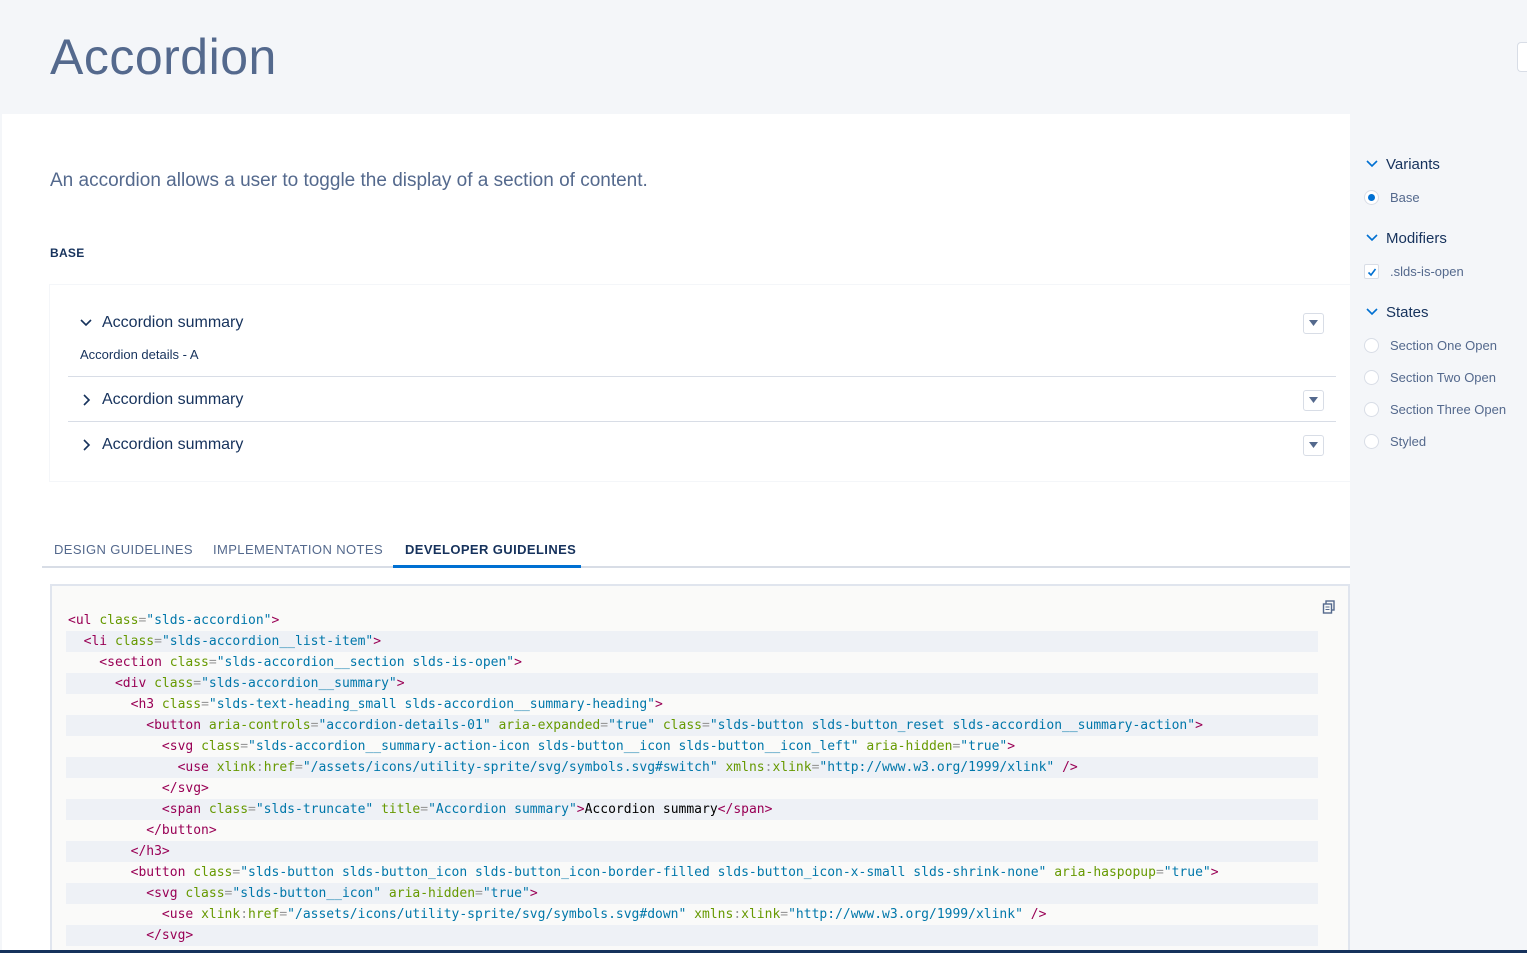 The width and height of the screenshot is (1527, 953). I want to click on accordion-details: Accordion details - A, so click(139, 354).